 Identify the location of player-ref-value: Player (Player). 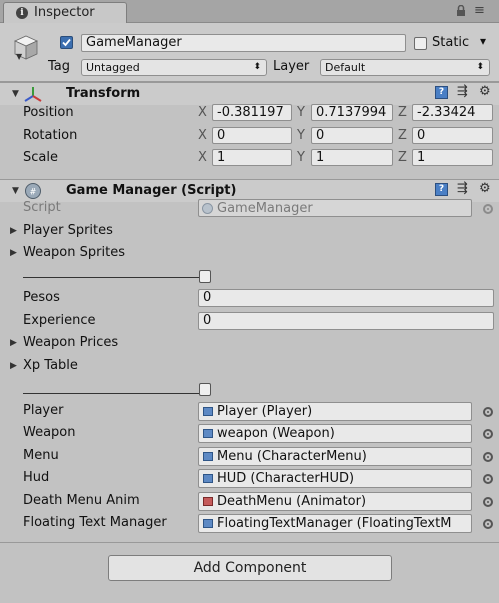
(265, 411).